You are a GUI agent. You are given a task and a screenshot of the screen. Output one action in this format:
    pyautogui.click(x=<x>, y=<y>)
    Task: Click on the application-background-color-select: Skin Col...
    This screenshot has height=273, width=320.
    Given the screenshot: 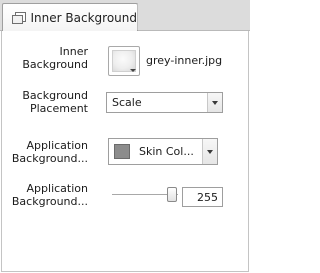 What is the action you would take?
    pyautogui.click(x=163, y=151)
    